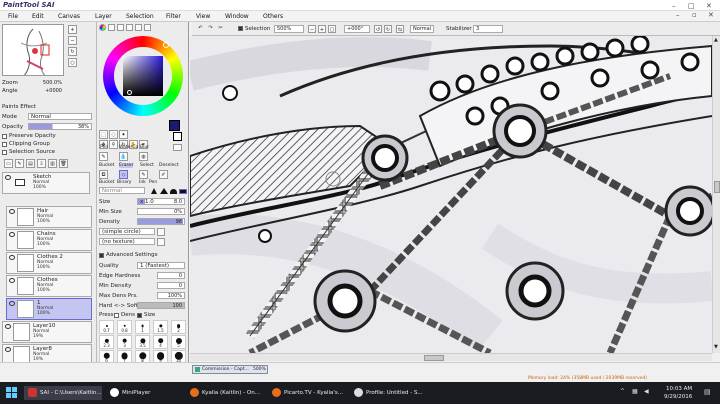 Image resolution: width=720 pixels, height=404 pixels. I want to click on color-marker, so click(129, 92).